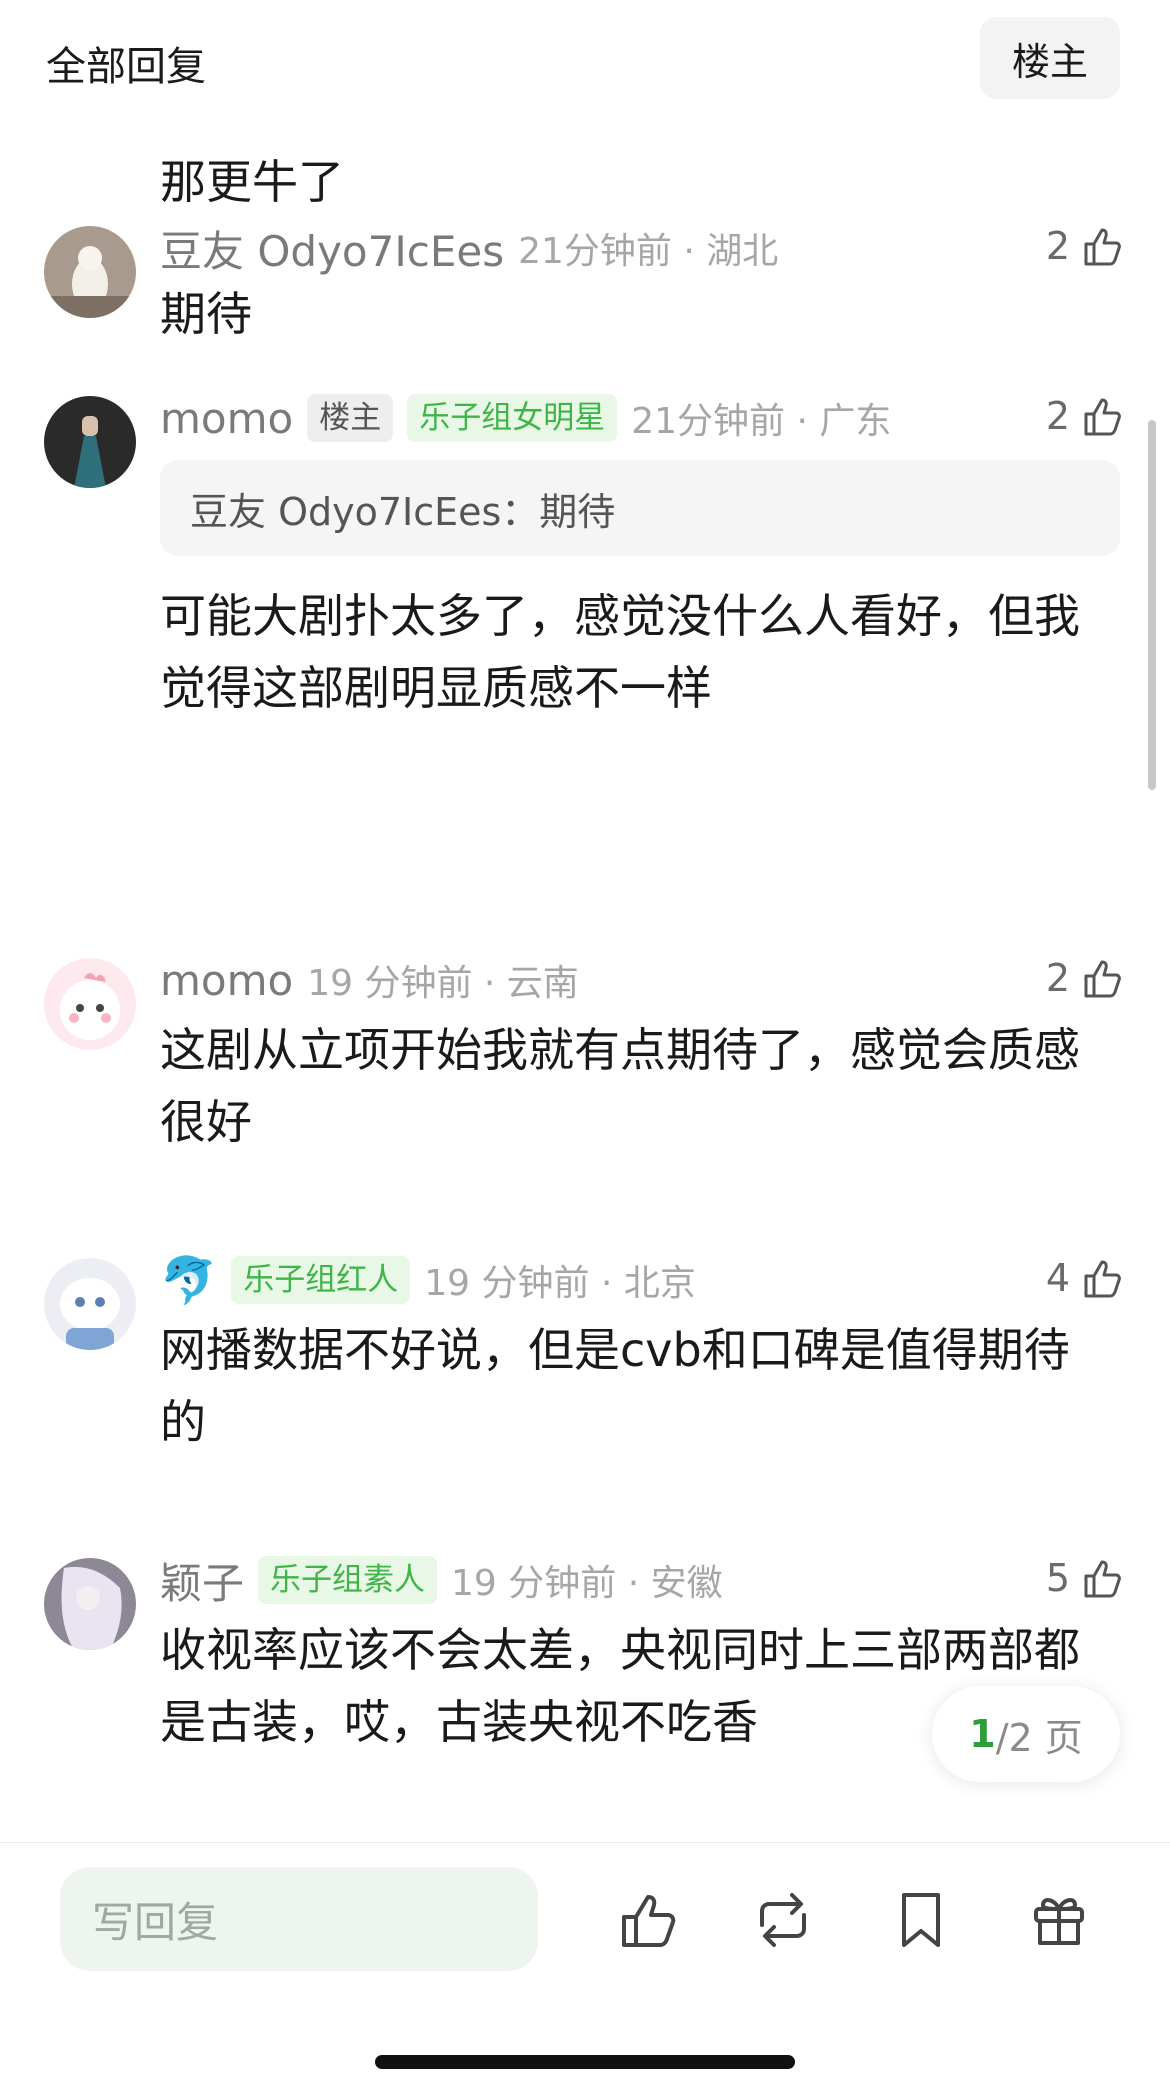  I want to click on comment-author: 豆友 Odyo7IcEes, so click(332, 248).